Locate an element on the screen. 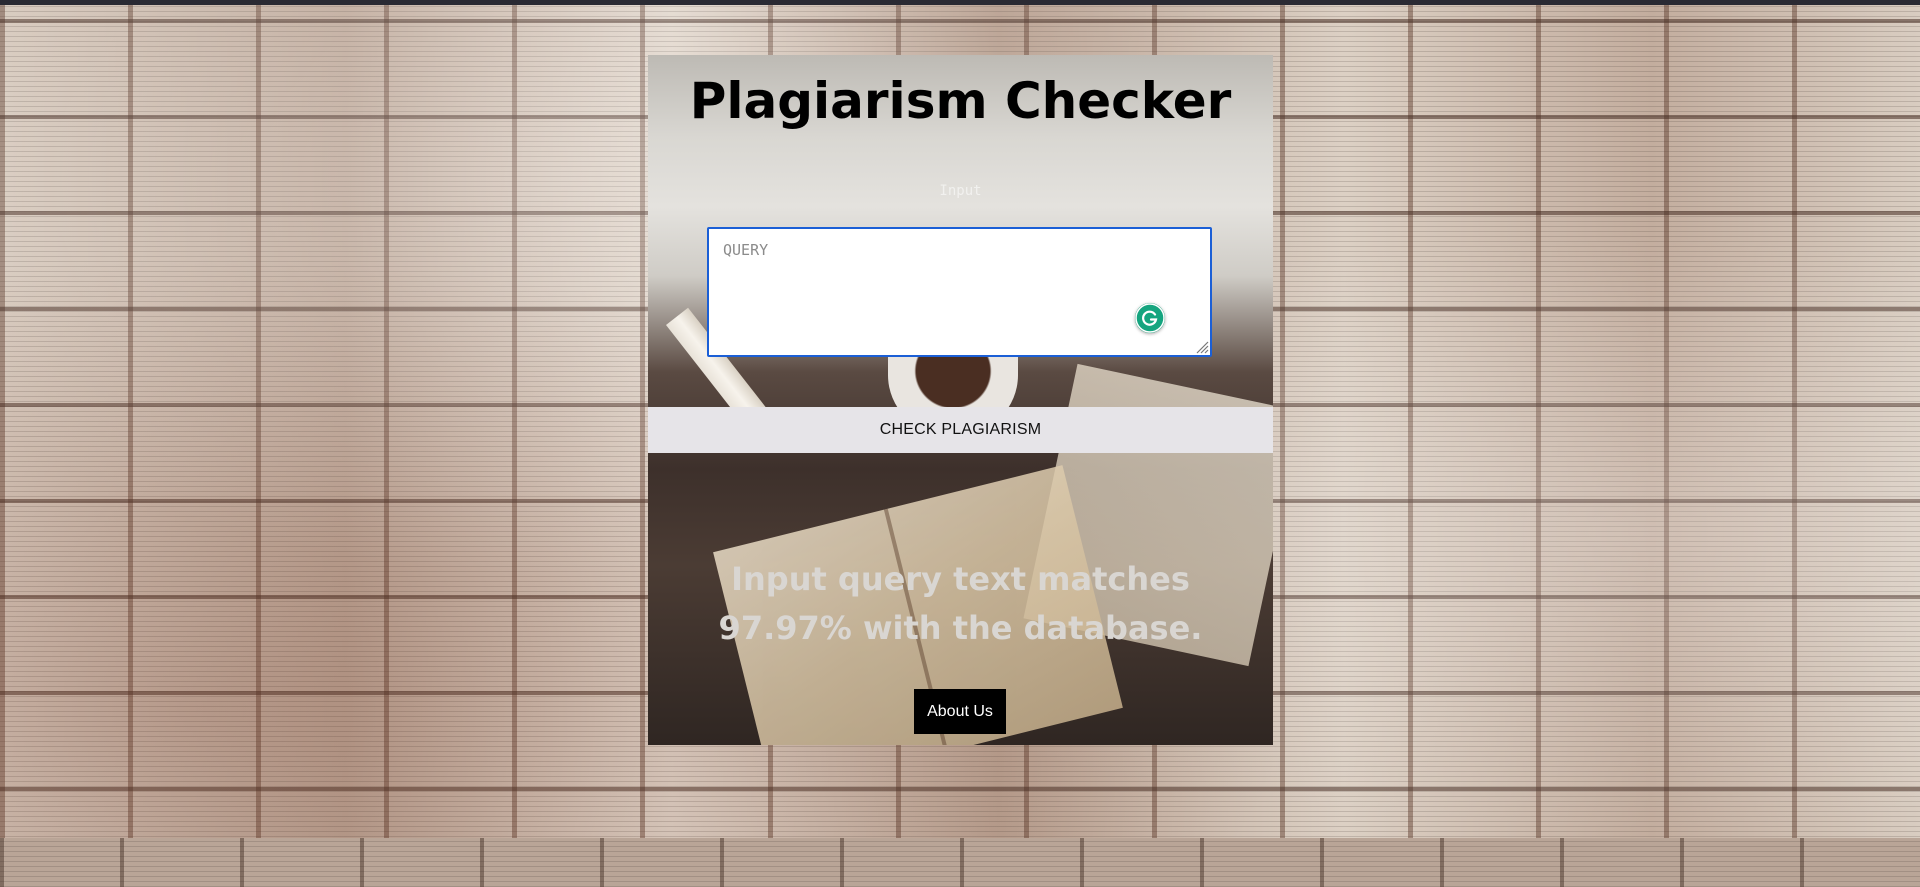  query-field-wrapper is located at coordinates (959, 292).